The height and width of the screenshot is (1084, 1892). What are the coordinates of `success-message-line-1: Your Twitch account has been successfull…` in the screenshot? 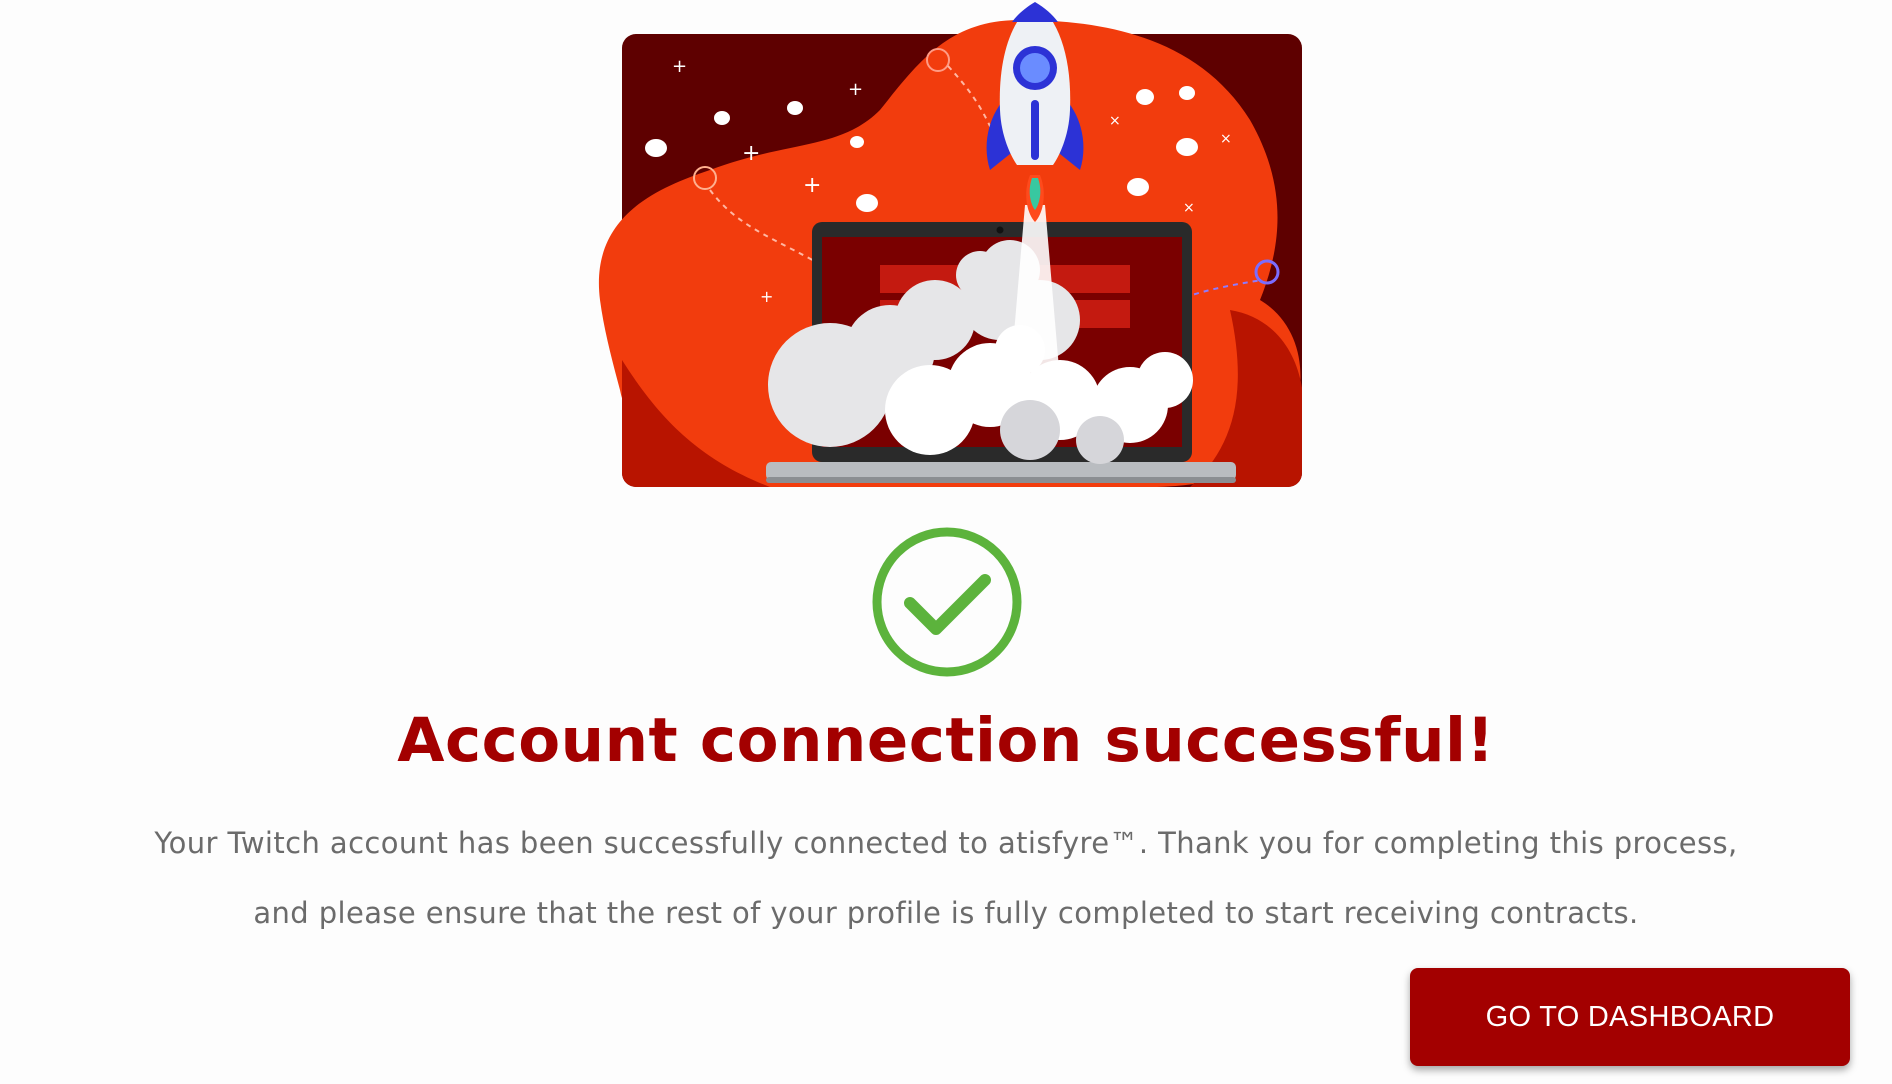 It's located at (946, 843).